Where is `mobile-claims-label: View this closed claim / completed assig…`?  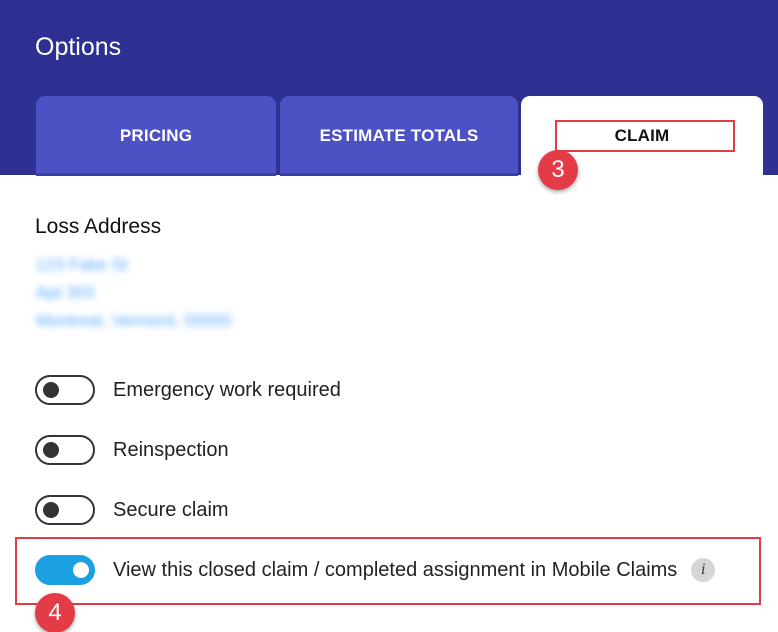
mobile-claims-label: View this closed claim / completed assig… is located at coordinates (395, 569).